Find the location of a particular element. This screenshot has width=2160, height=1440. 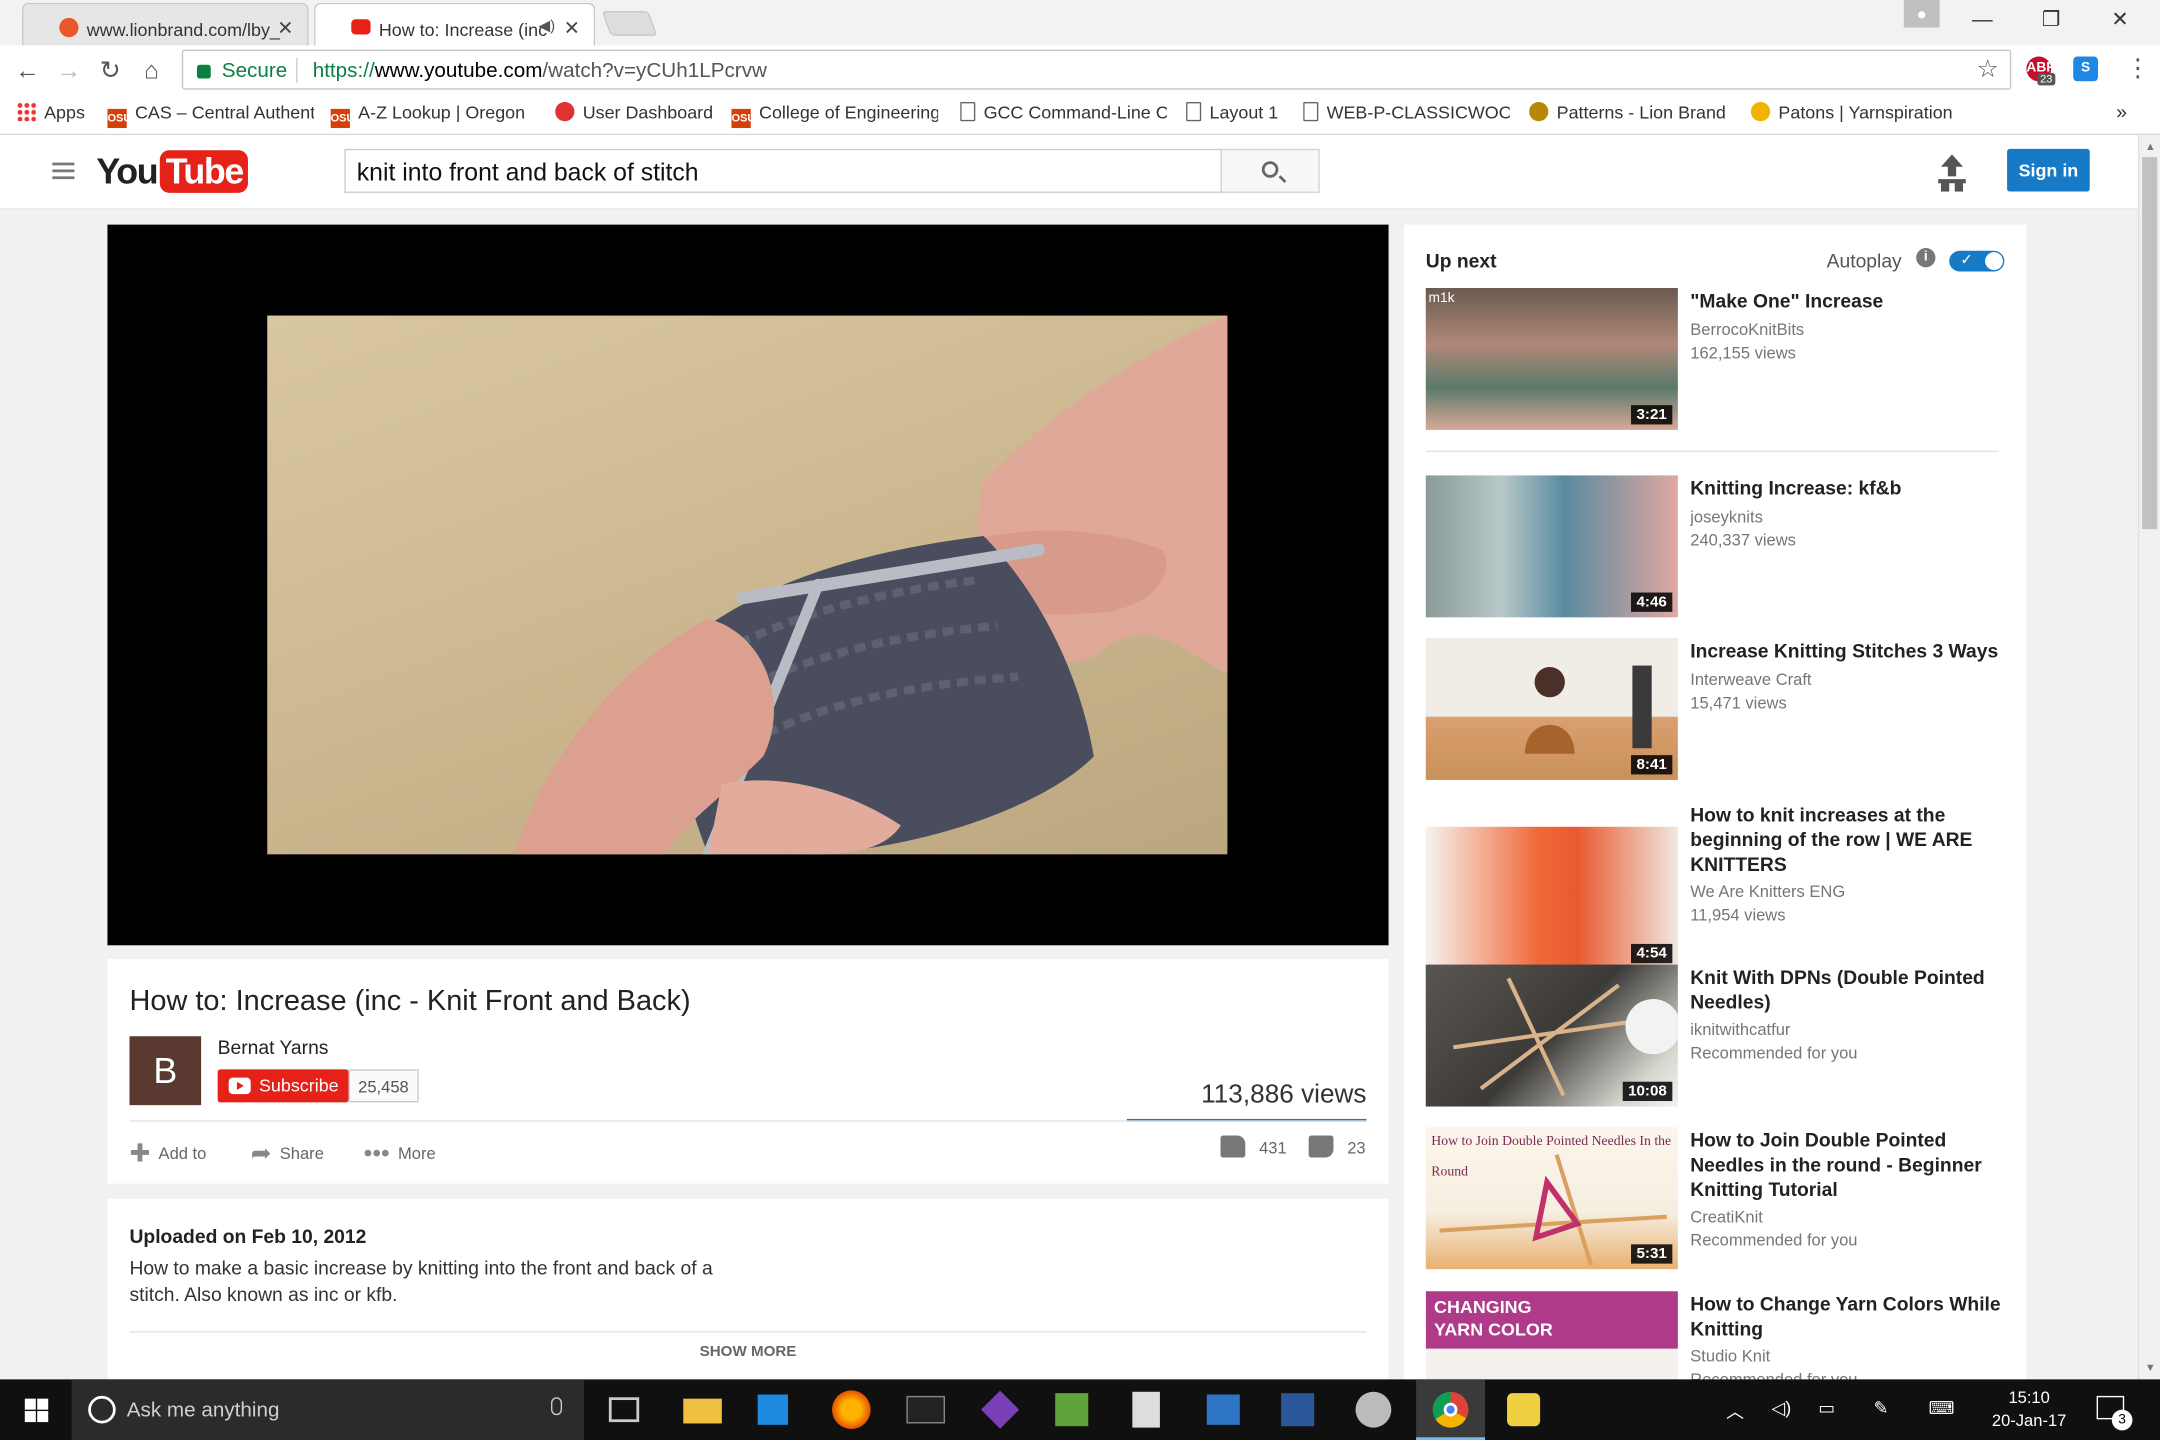

guide-menu-icon is located at coordinates (63, 171).